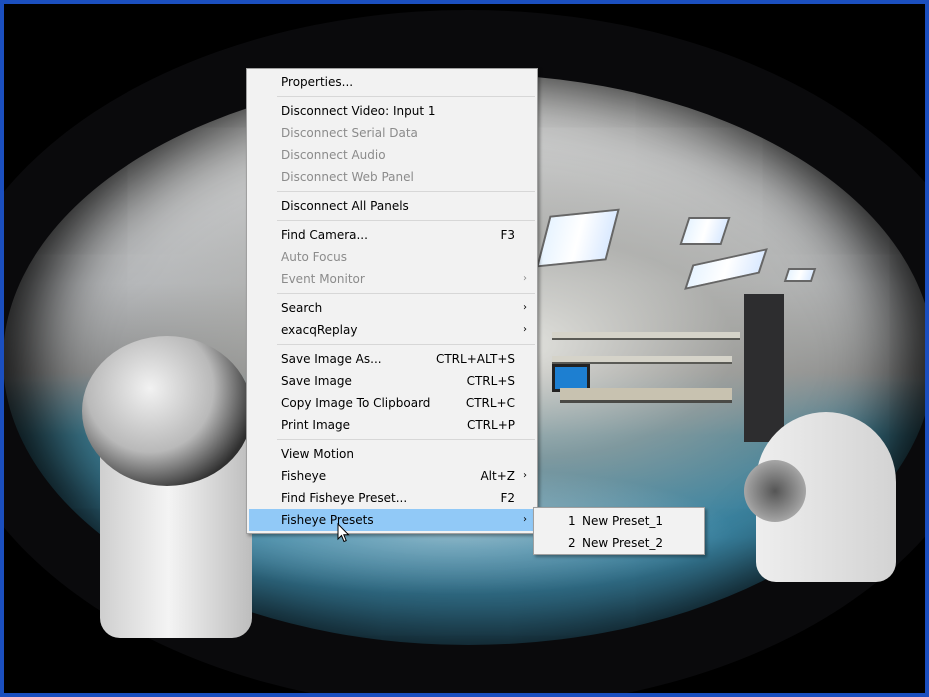 Image resolution: width=929 pixels, height=697 pixels. I want to click on menu-item-label: Print Image, so click(315, 425).